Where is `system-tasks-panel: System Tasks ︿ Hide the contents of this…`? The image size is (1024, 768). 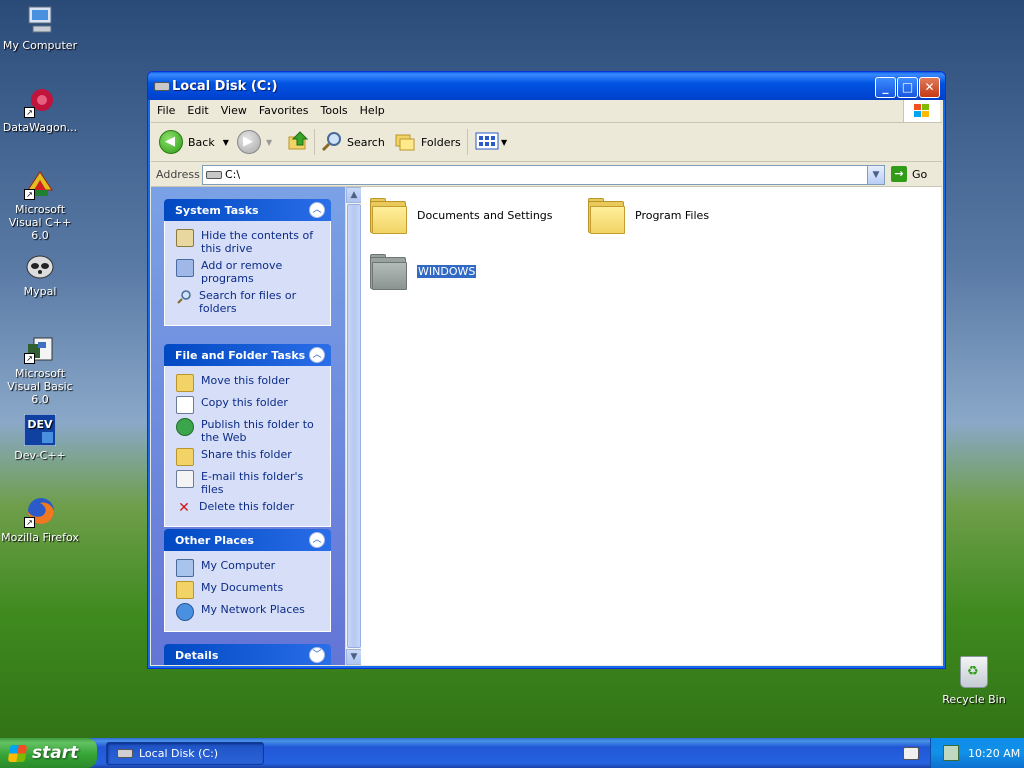
system-tasks-panel: System Tasks ︿ Hide the contents of this… is located at coordinates (247, 262).